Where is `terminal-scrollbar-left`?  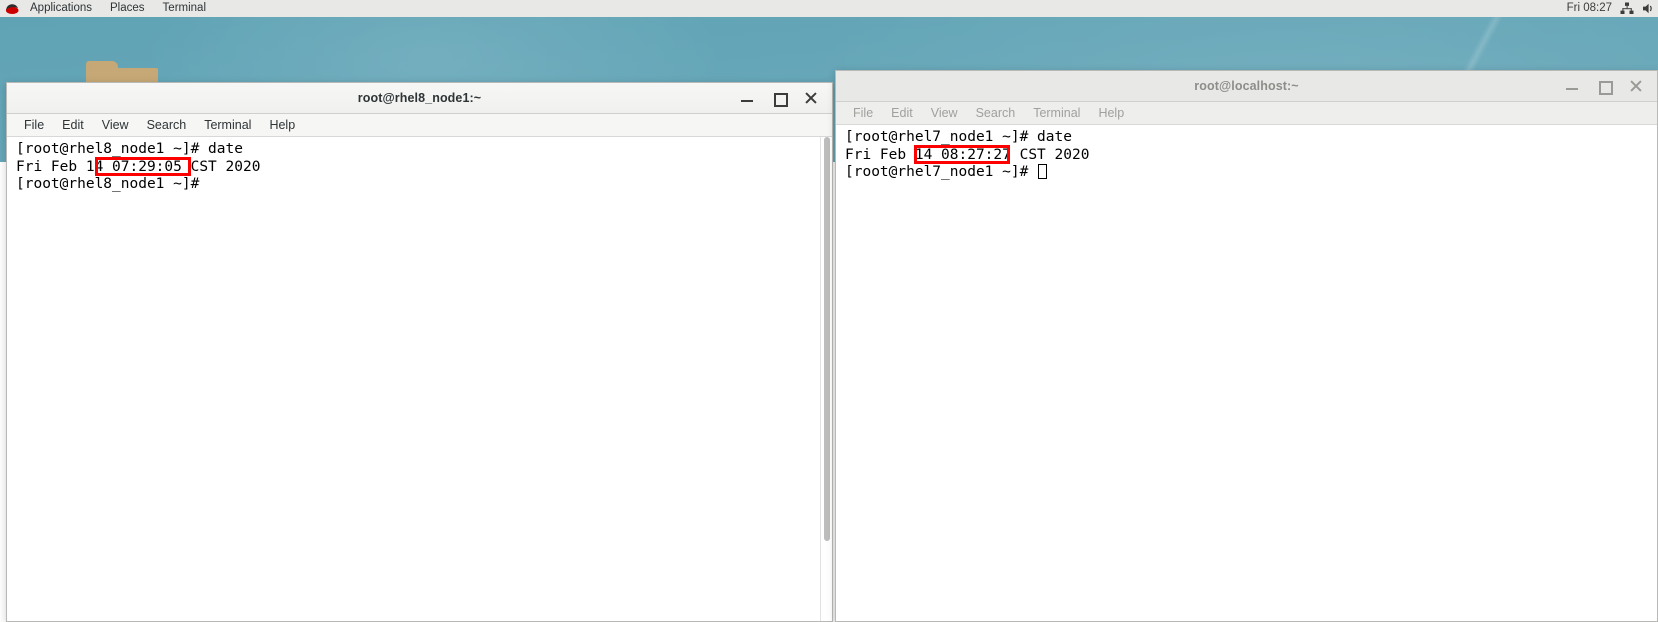 terminal-scrollbar-left is located at coordinates (826, 379).